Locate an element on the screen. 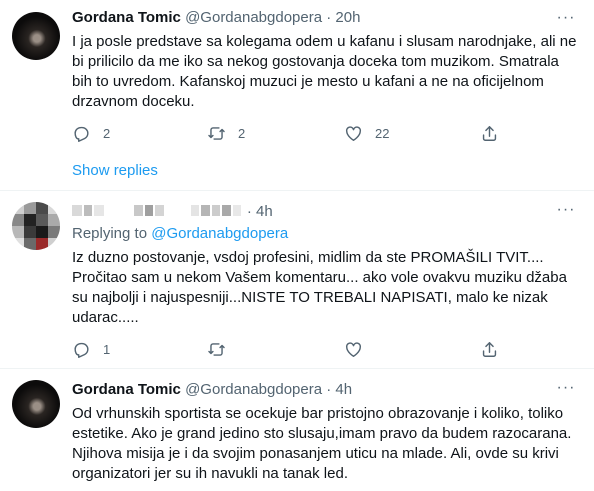 This screenshot has width=594, height=491. tweet-actions: 2 2 22 is located at coordinates (282, 133).